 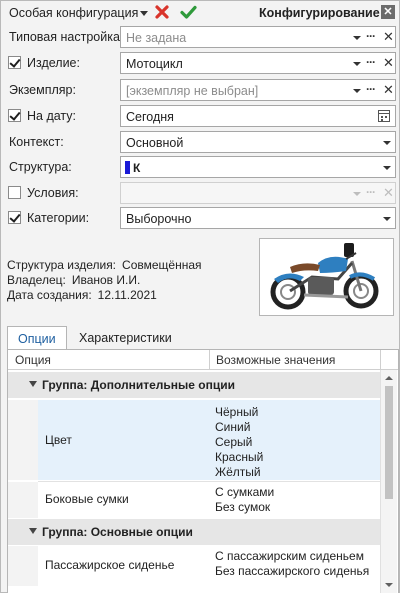 What do you see at coordinates (162, 12) in the screenshot?
I see `cancel-icon` at bounding box center [162, 12].